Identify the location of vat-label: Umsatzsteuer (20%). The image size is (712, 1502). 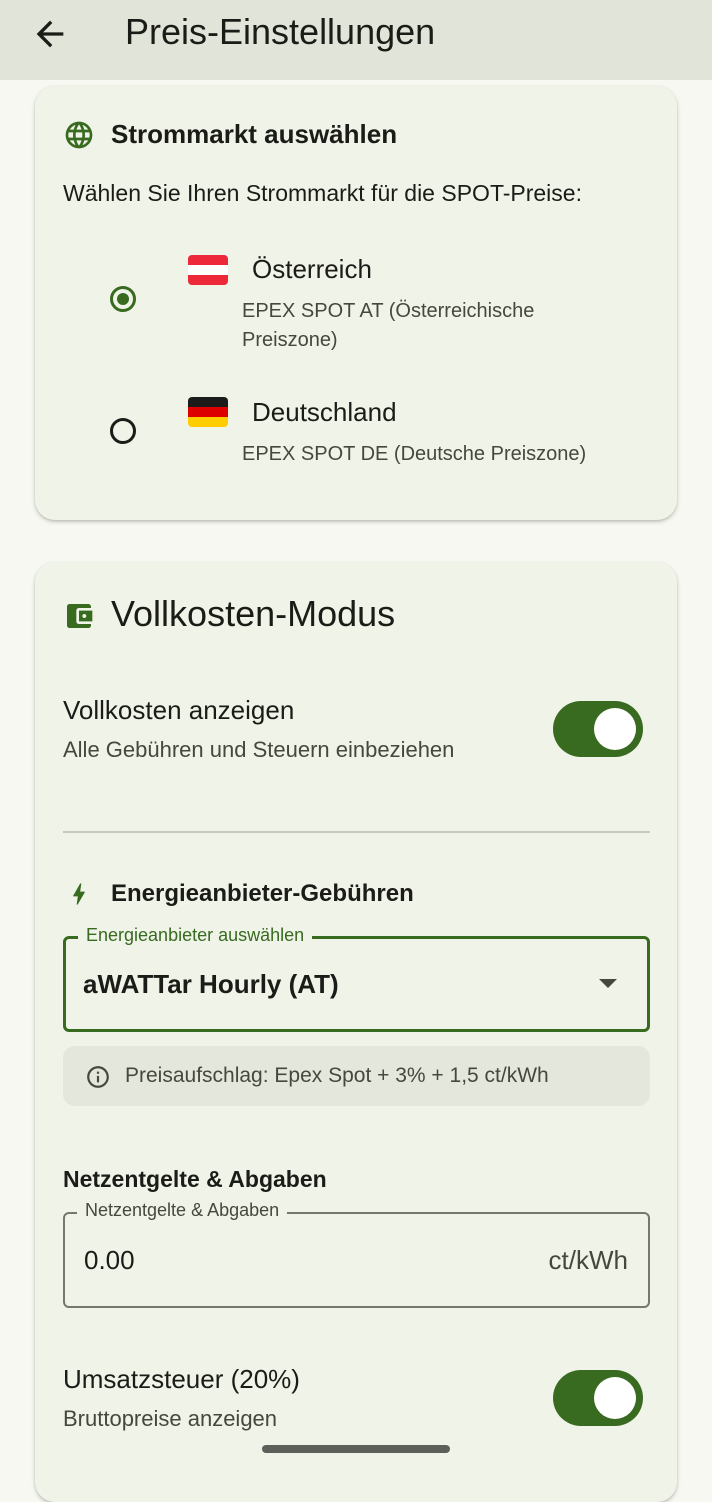
(181, 1379).